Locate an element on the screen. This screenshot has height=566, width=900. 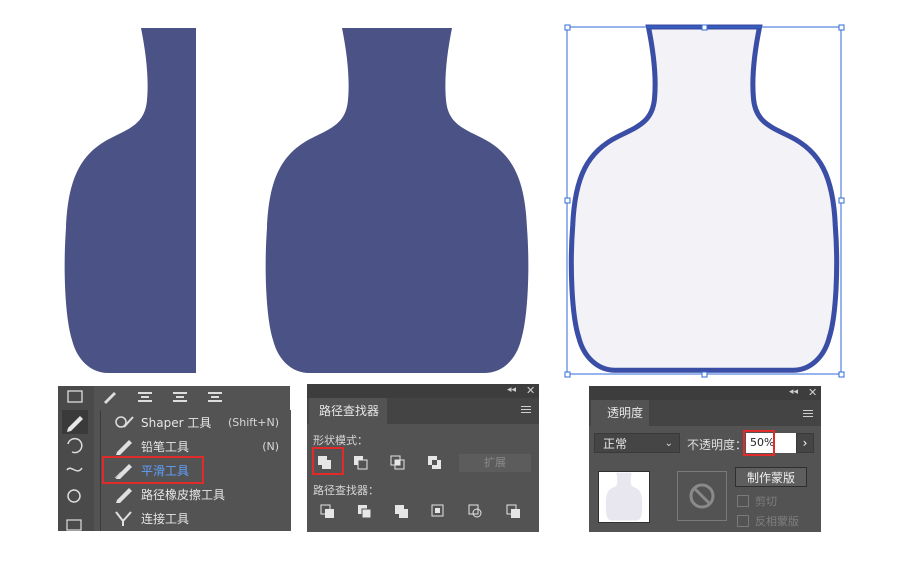
toolbar-icons is located at coordinates (75, 460).